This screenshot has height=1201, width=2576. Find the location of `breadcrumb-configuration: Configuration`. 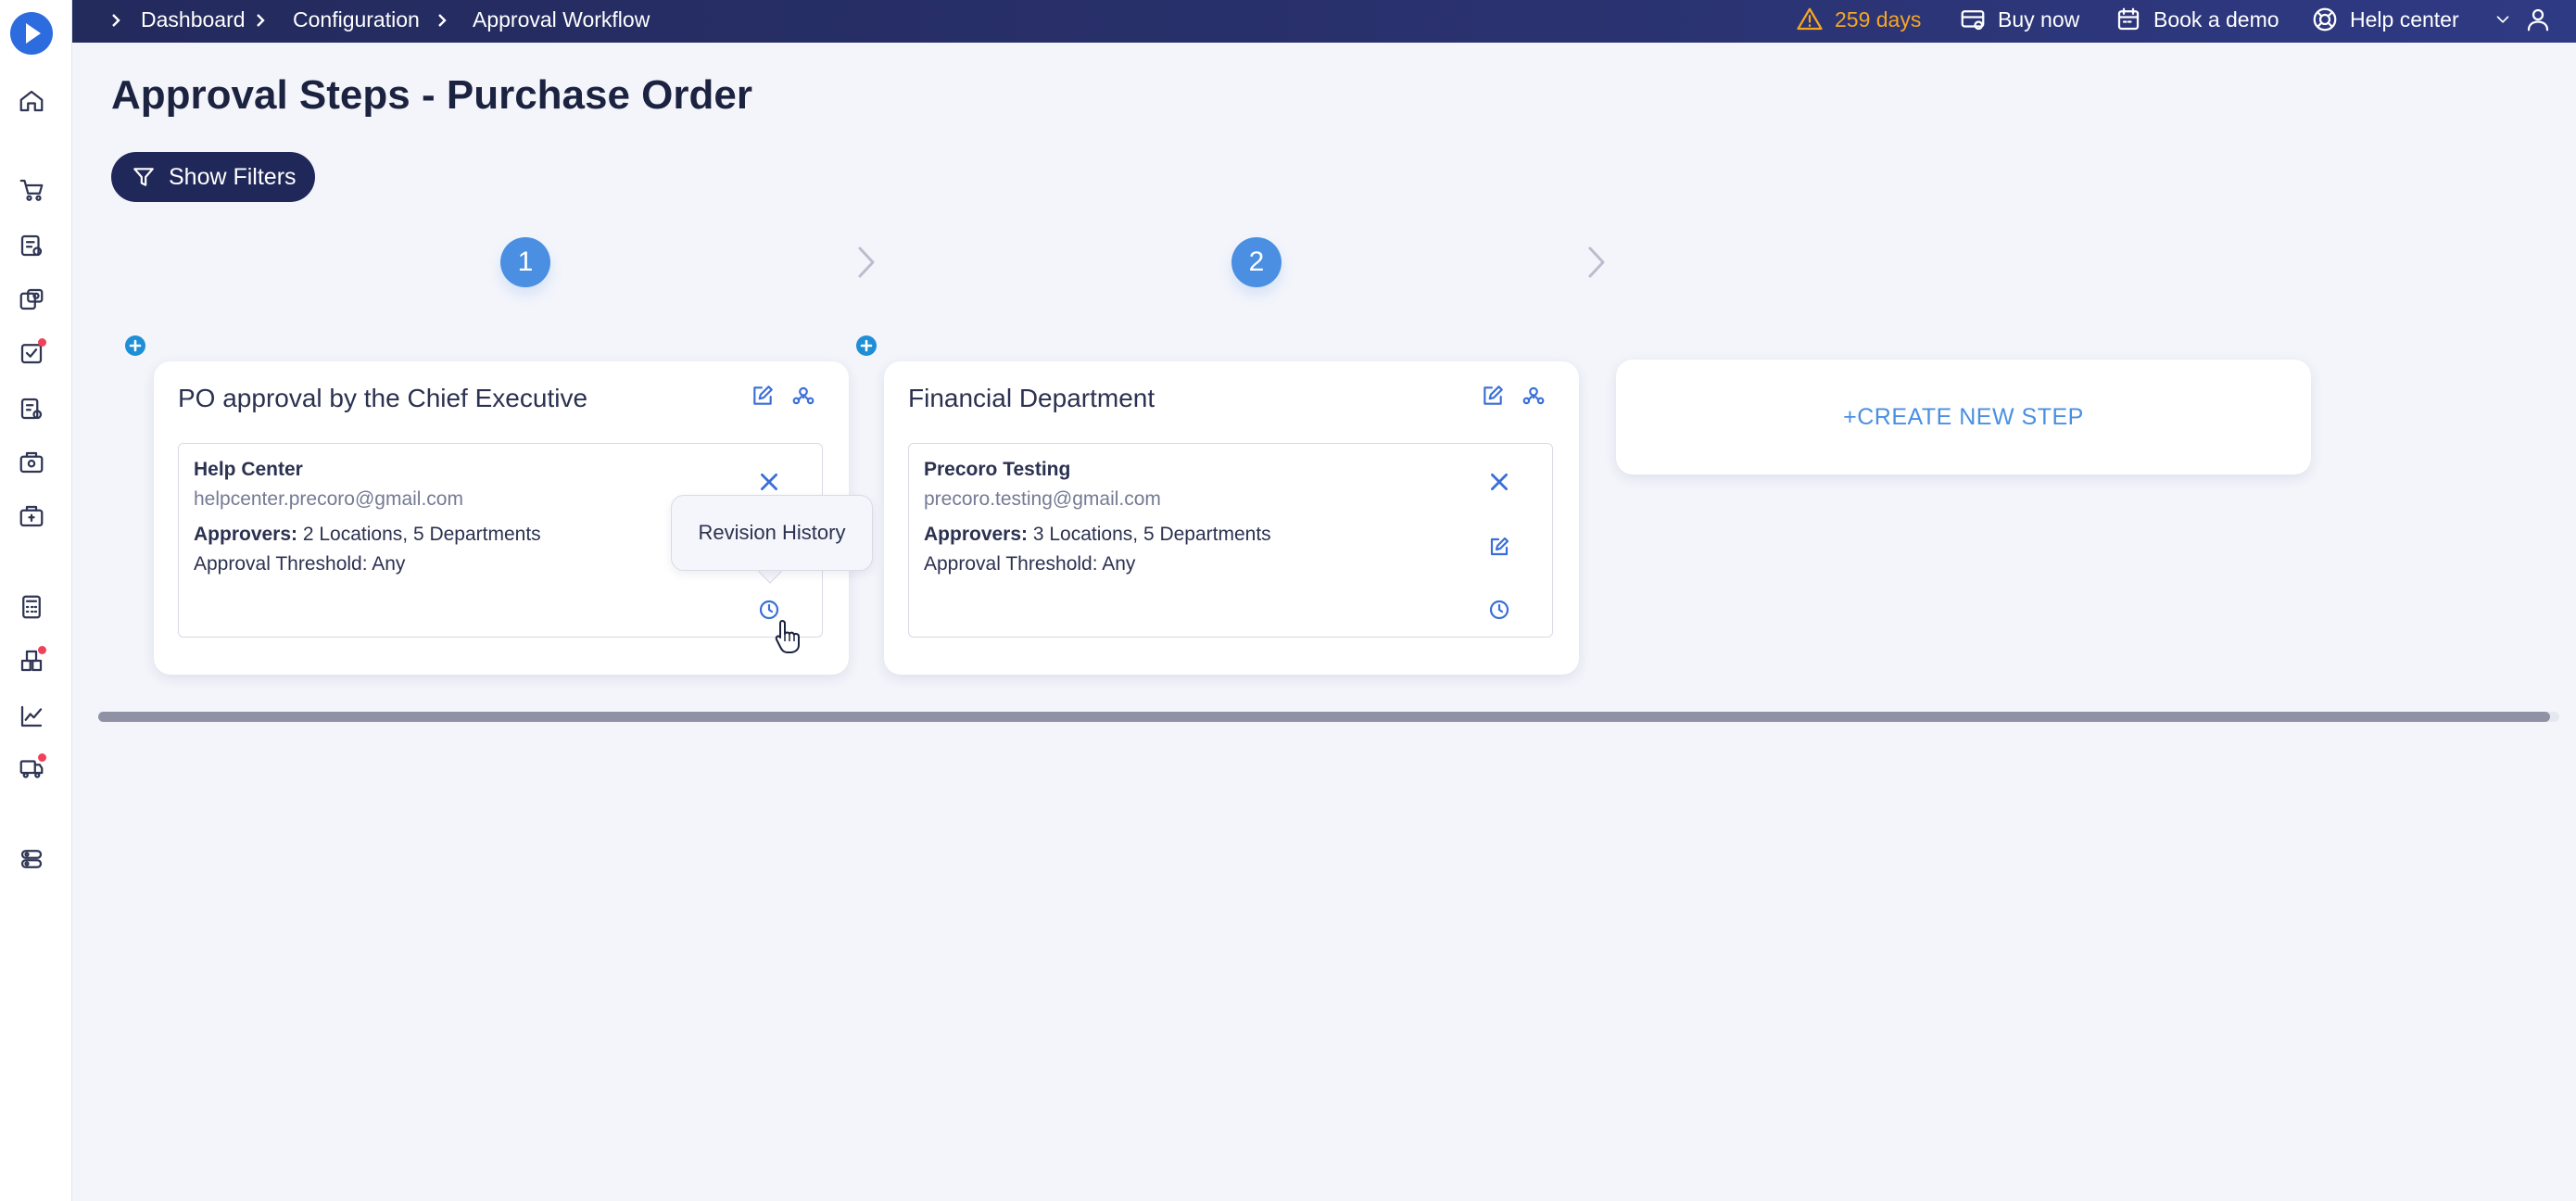

breadcrumb-configuration: Configuration is located at coordinates (356, 19).